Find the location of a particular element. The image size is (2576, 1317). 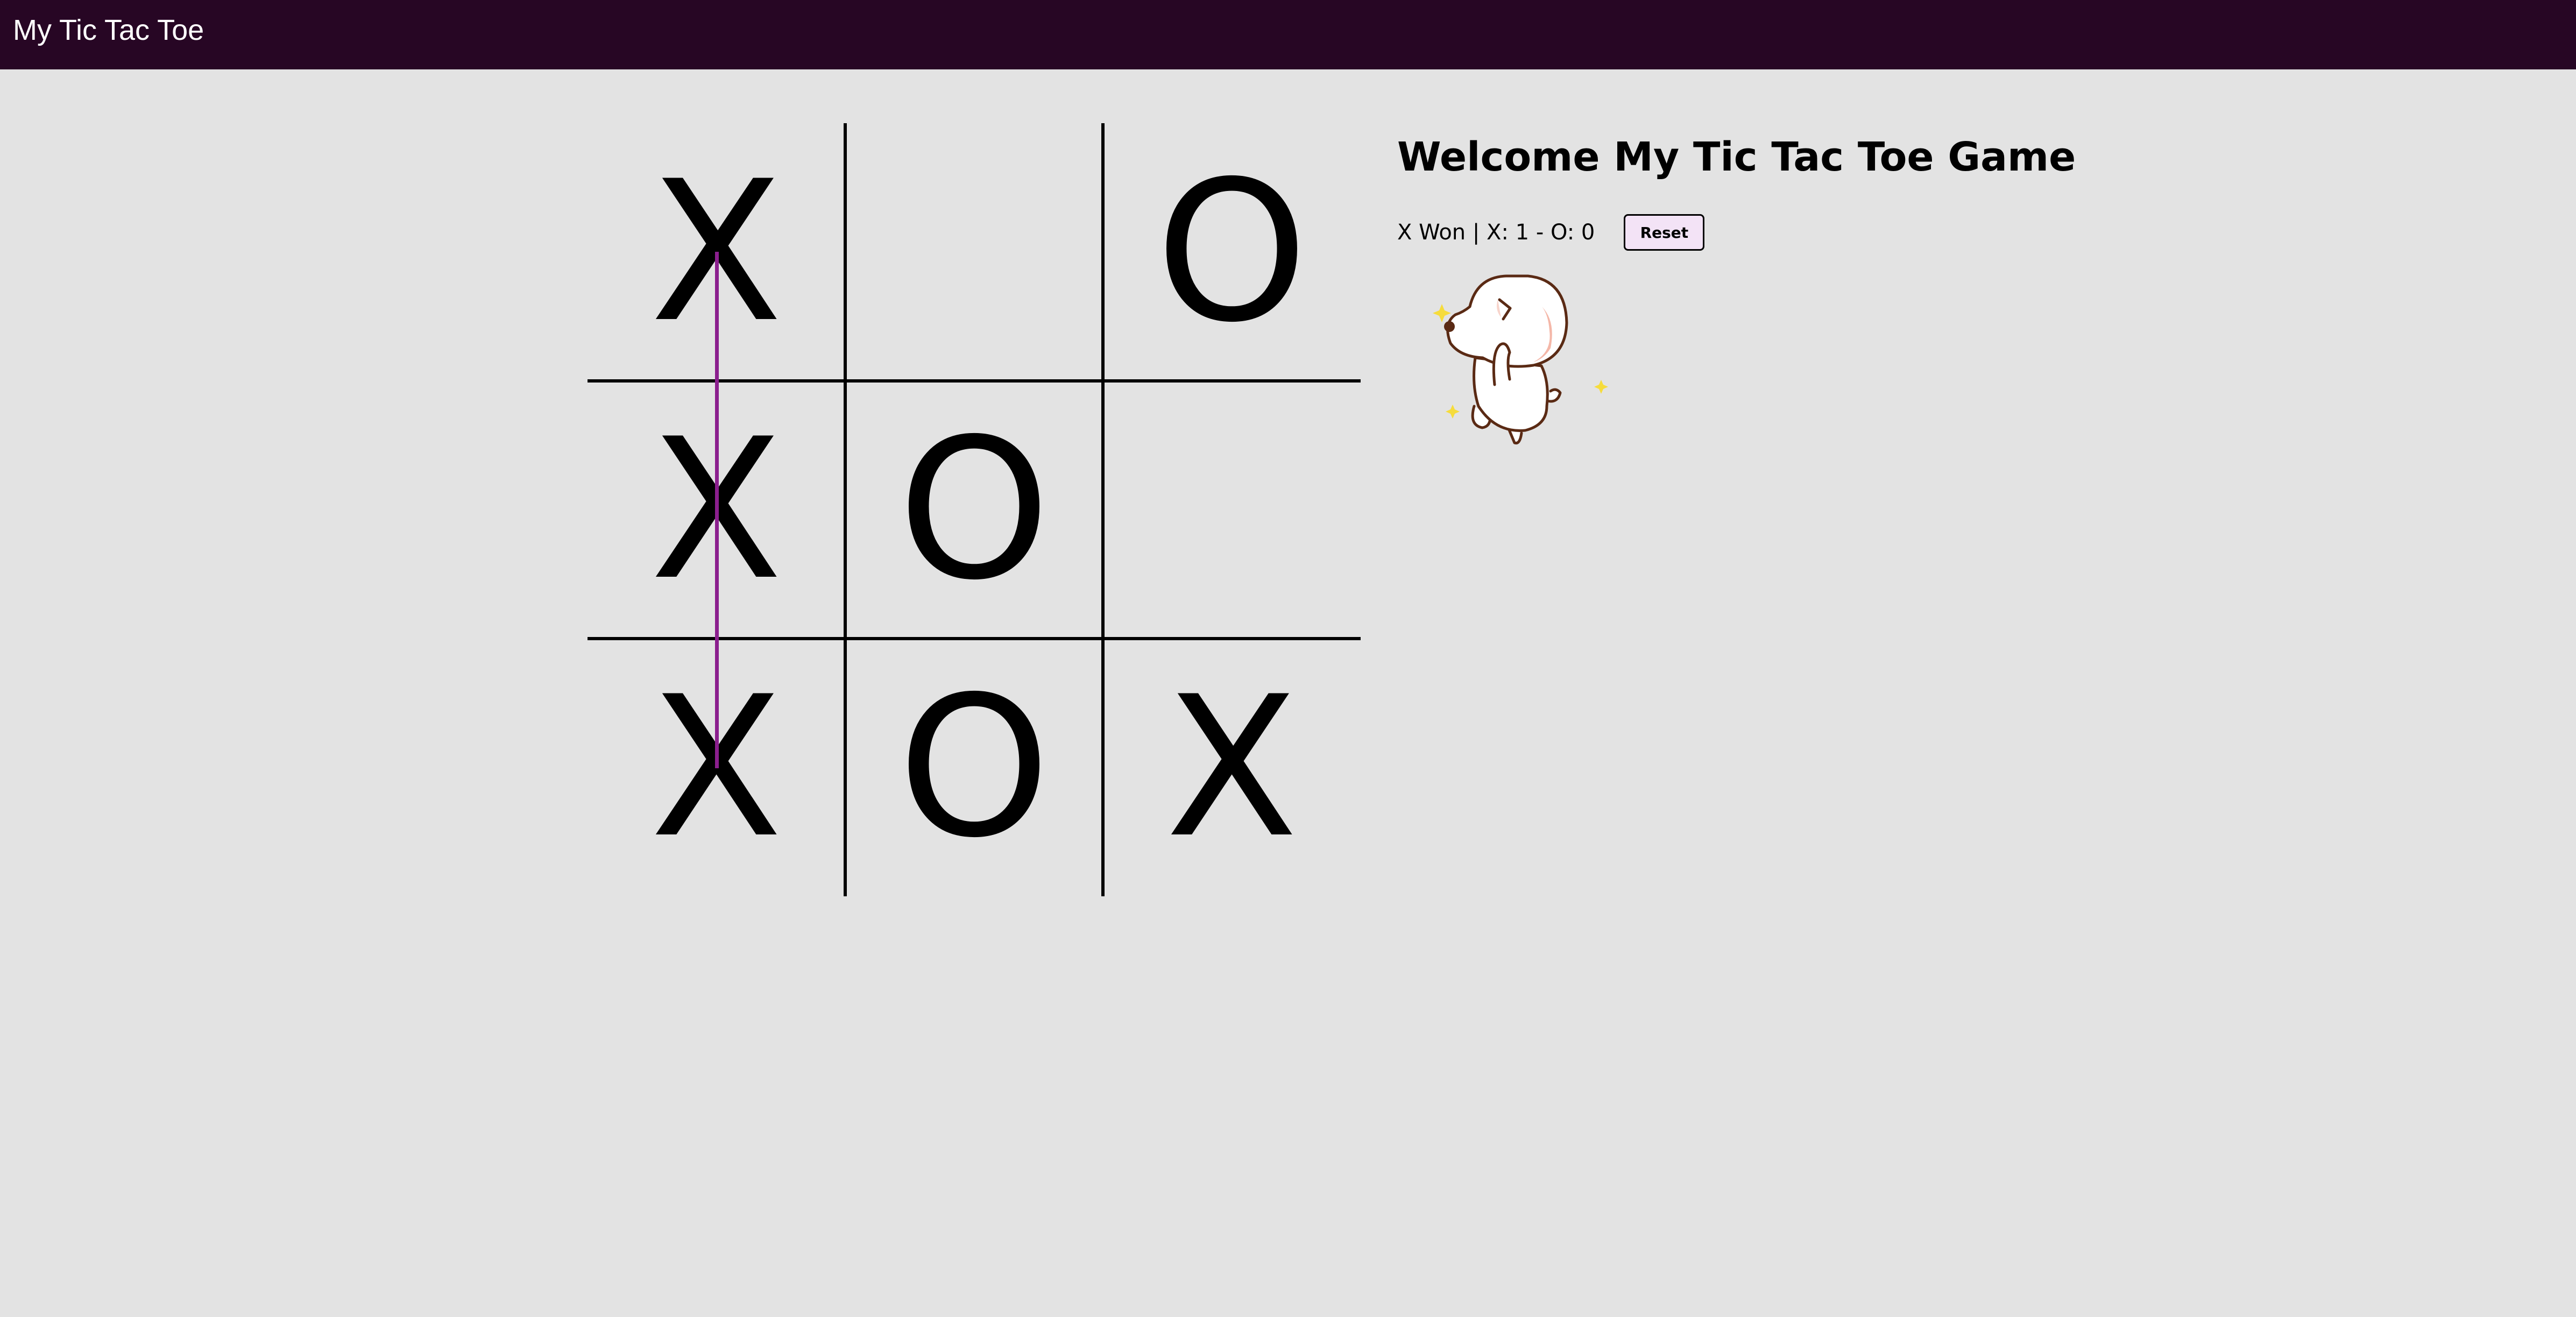

reset-button: Reset is located at coordinates (1664, 232).